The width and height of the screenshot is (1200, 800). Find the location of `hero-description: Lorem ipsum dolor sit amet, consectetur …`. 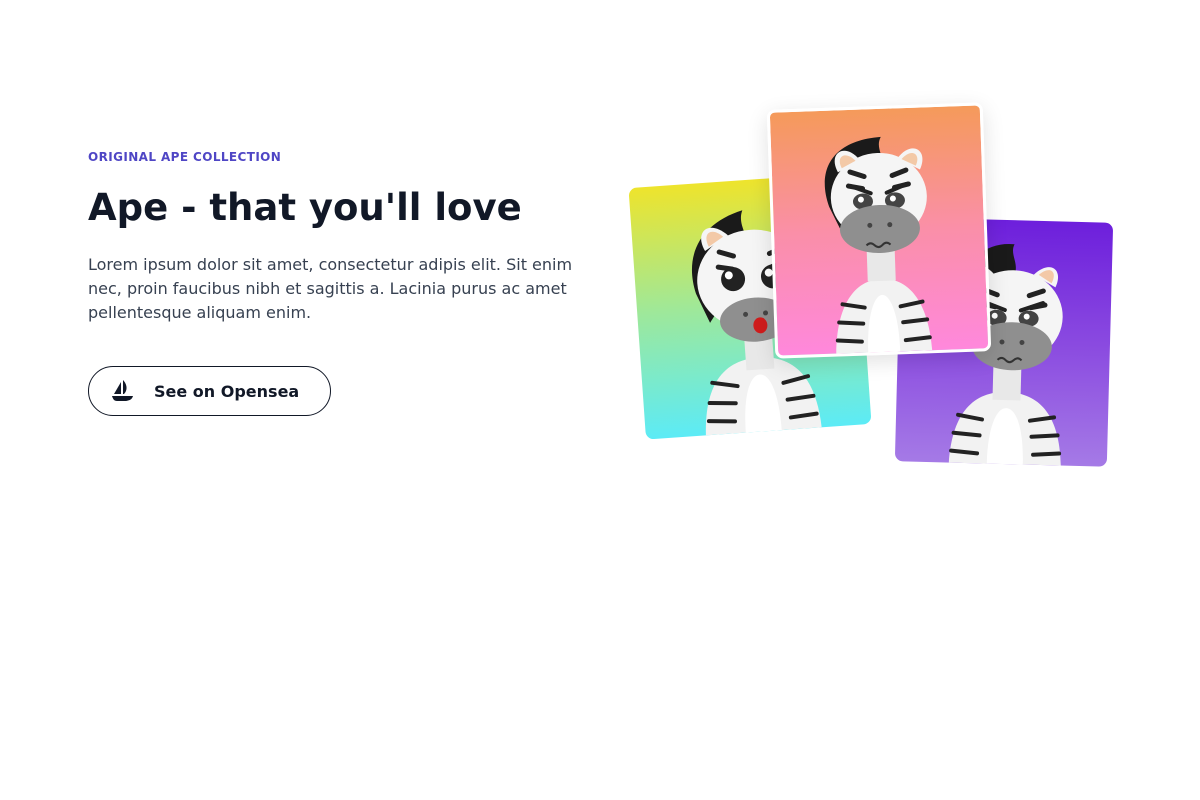

hero-description: Lorem ipsum dolor sit amet, consectetur … is located at coordinates (330, 288).